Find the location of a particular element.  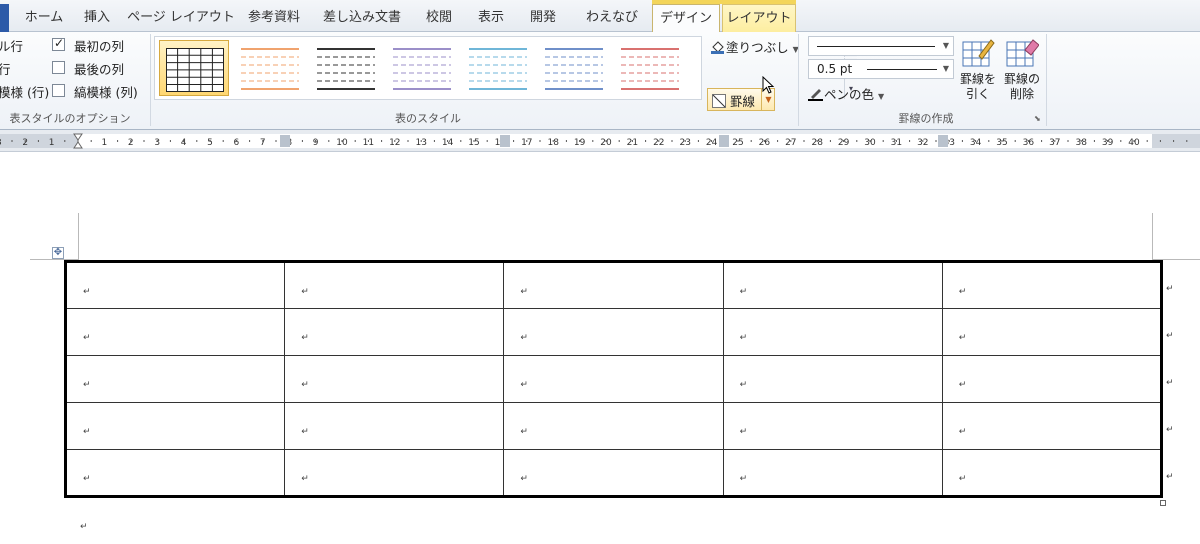

table-style-swatch-blue is located at coordinates (574, 68).